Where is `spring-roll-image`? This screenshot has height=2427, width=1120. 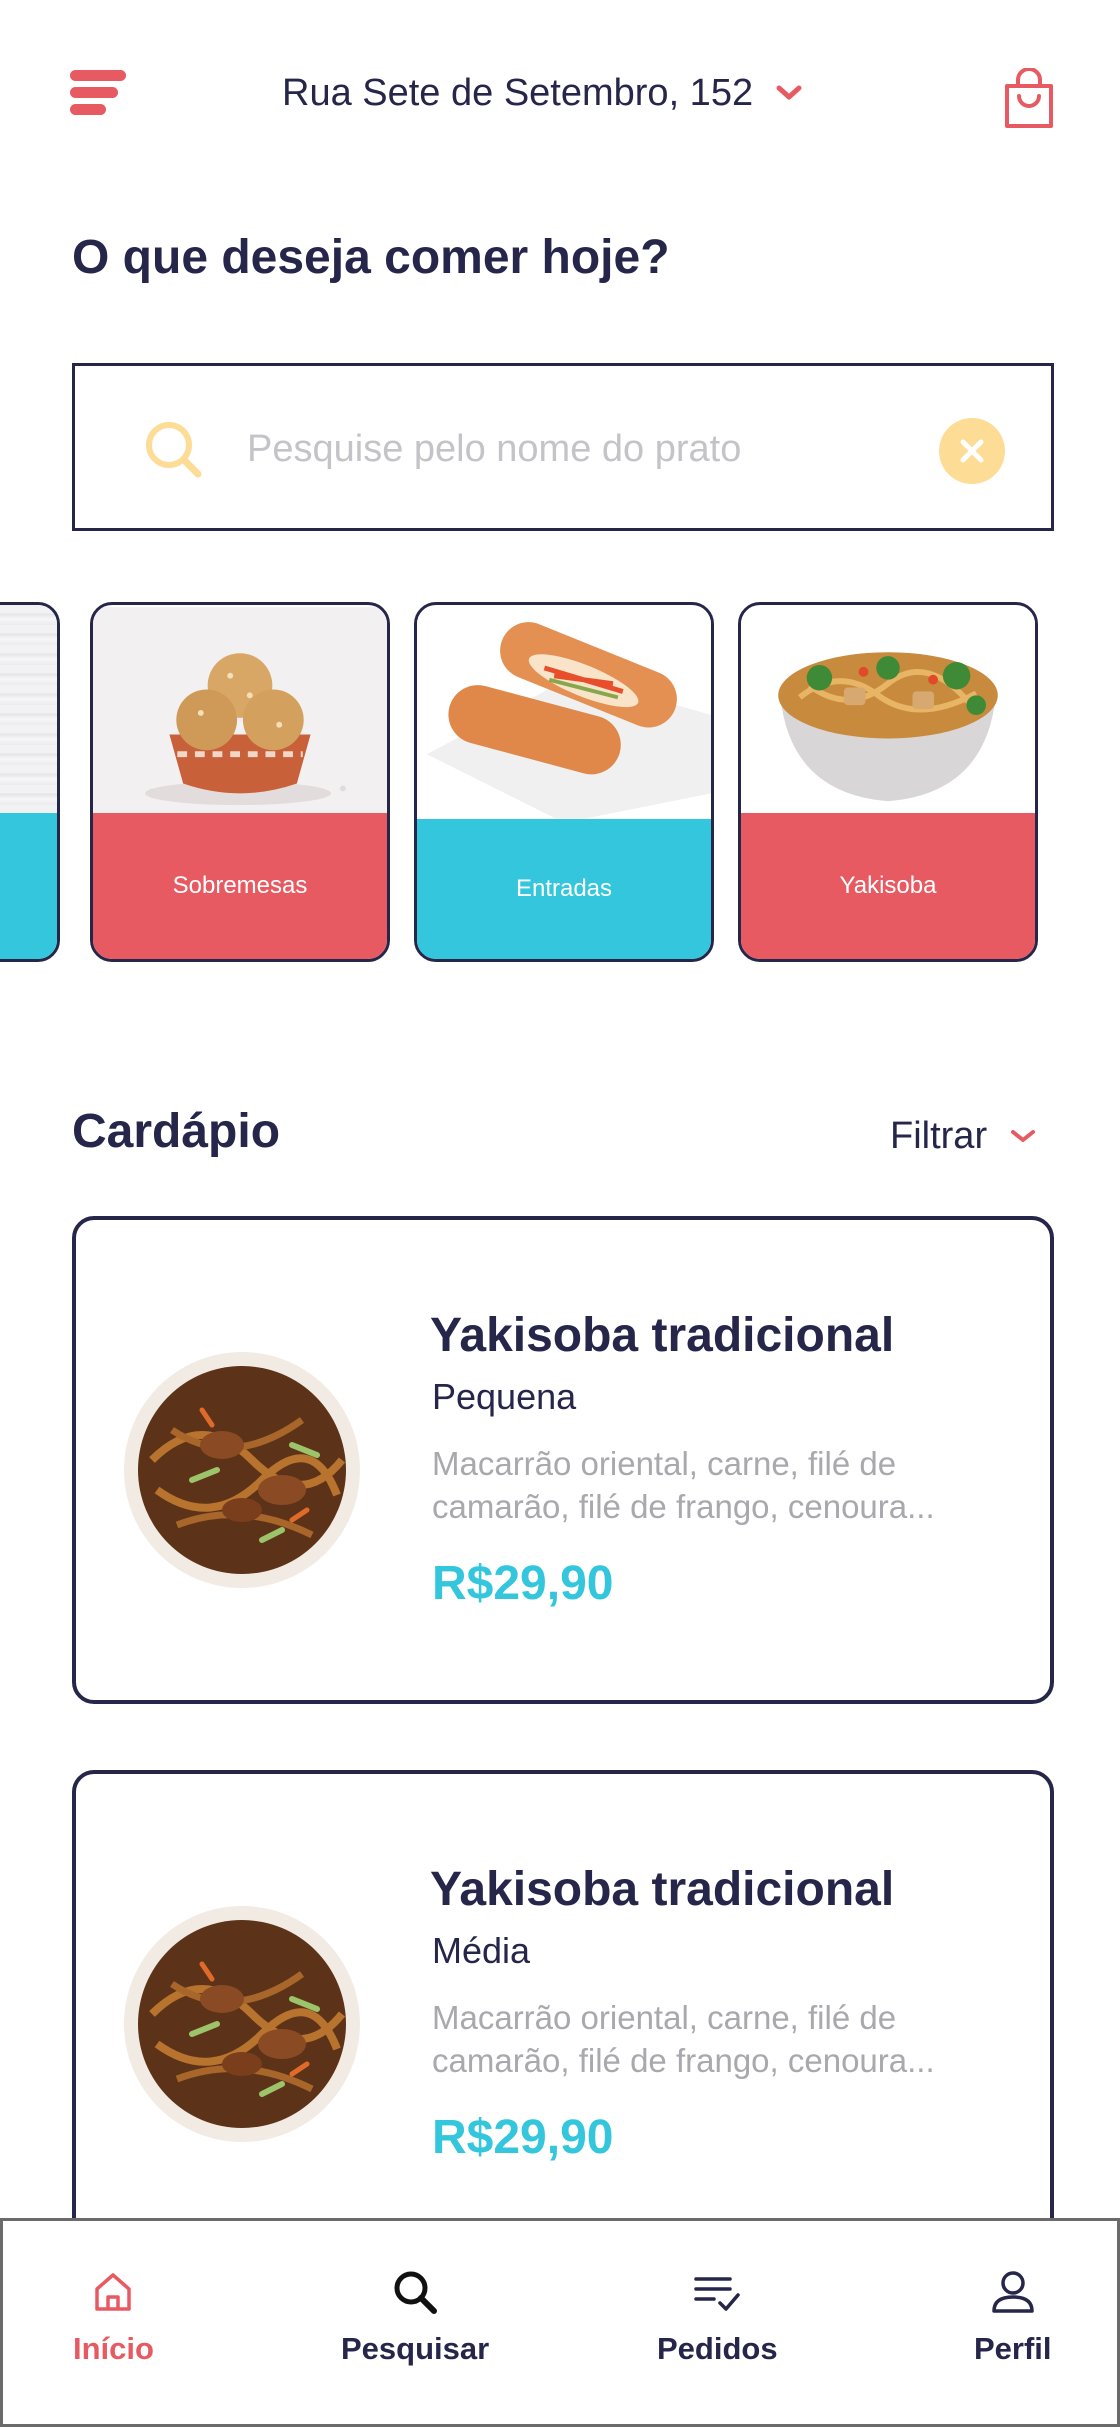 spring-roll-image is located at coordinates (564, 715).